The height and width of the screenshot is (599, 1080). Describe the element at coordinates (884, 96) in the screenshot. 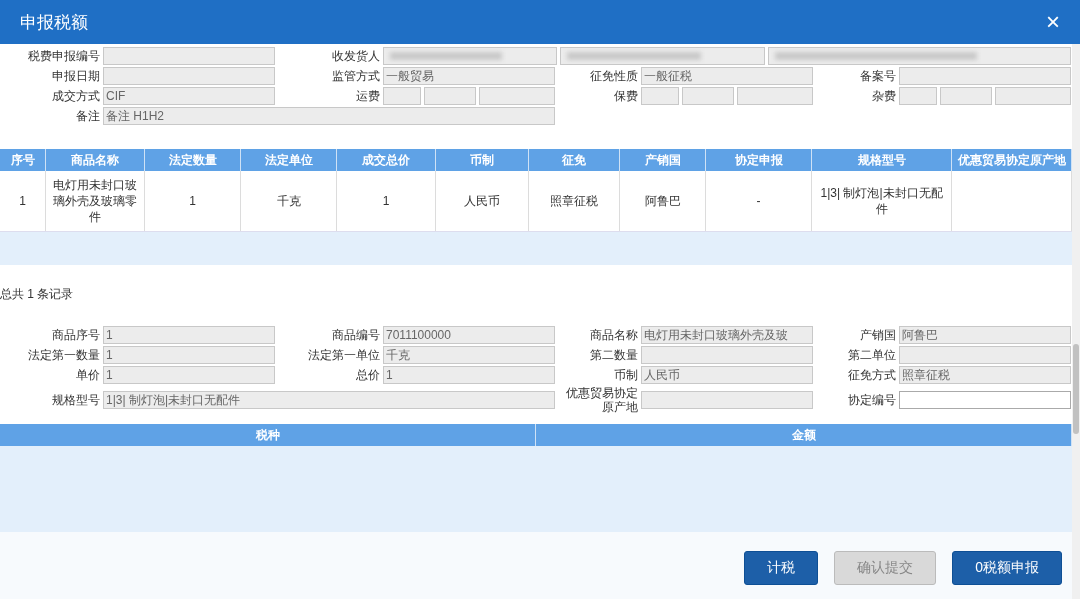

I see `field-label: 杂费` at that location.